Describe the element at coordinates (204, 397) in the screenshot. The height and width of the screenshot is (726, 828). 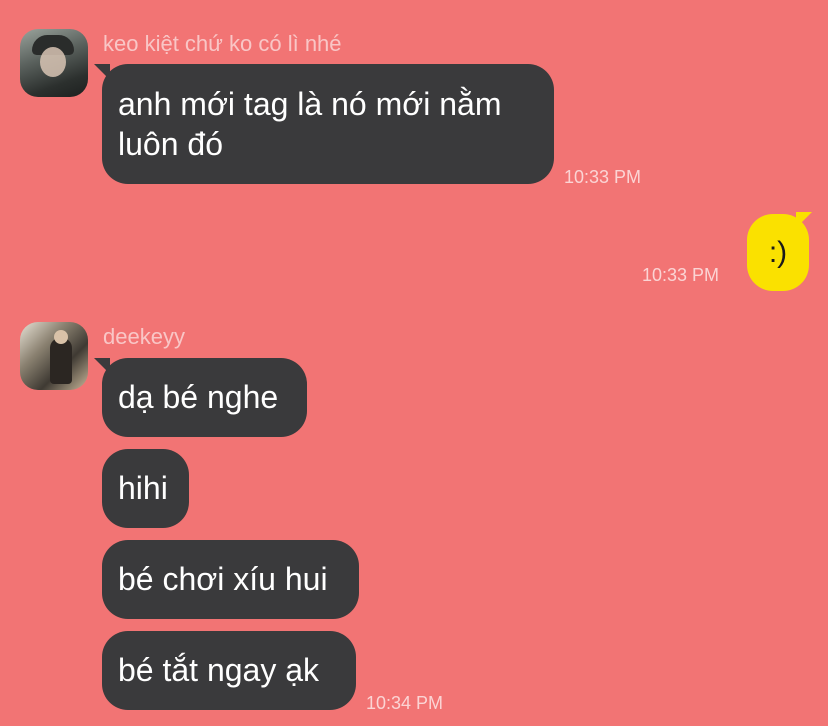
I see `message-bubble: dạ bé nghe` at that location.